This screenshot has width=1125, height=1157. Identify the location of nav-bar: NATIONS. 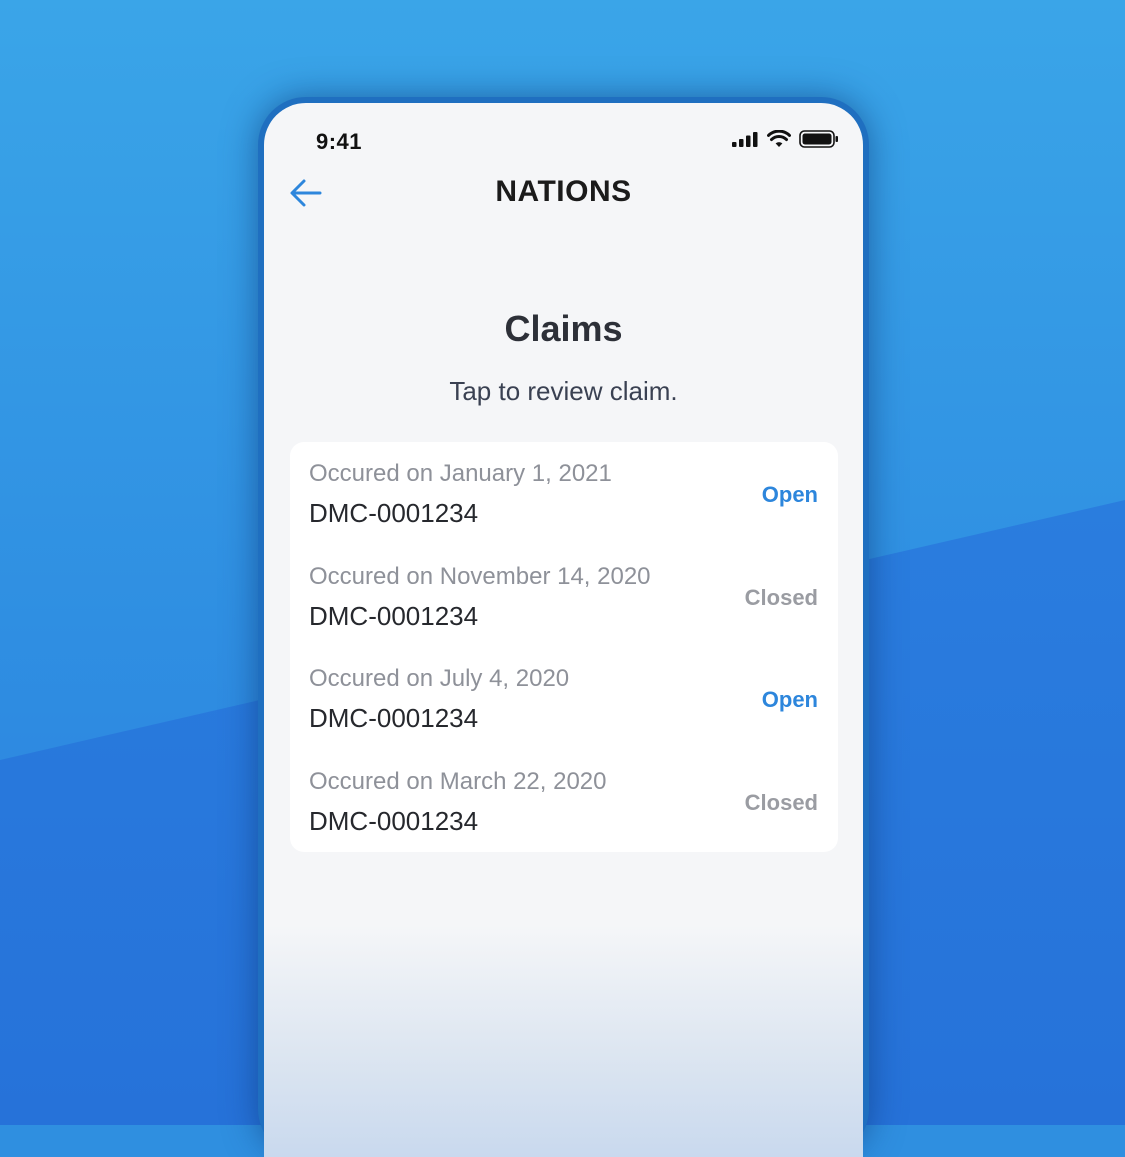
(563, 195).